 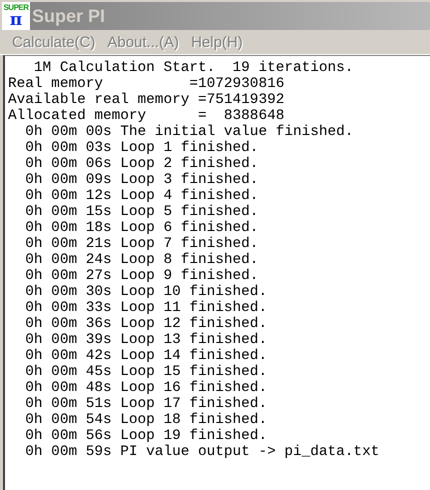 What do you see at coordinates (141, 212) in the screenshot?
I see `log-line: 0h 00m 15s Loop 5 finished.` at bounding box center [141, 212].